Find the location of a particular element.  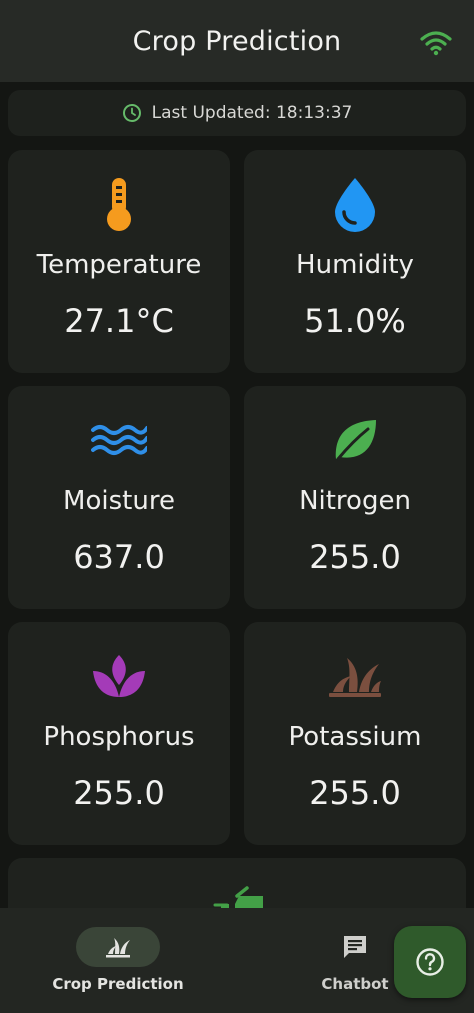

sensor-label: Nitrogen is located at coordinates (355, 501).